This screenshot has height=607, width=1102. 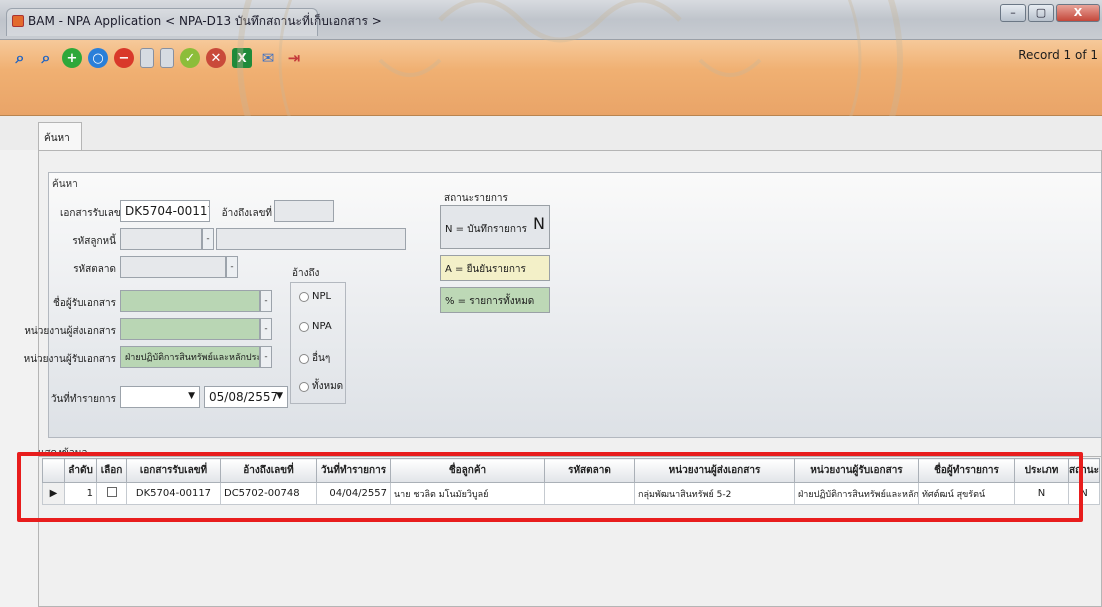 I want to click on close-button: X, so click(x=1078, y=13).